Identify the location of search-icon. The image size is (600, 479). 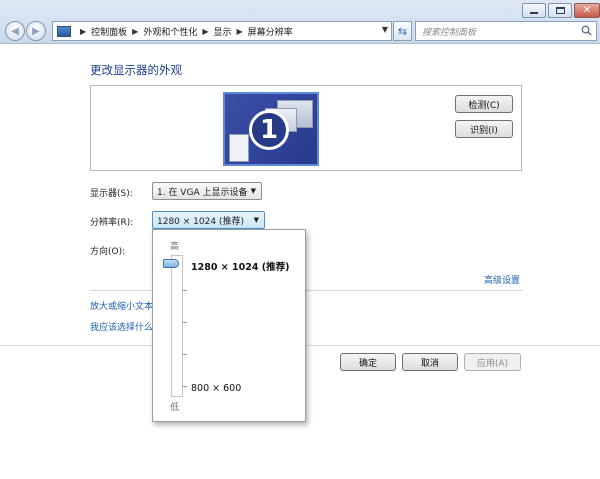
(586, 30).